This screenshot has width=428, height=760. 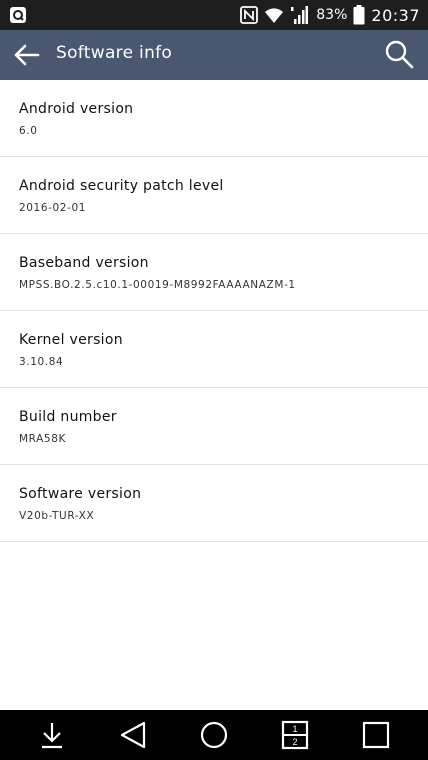 I want to click on item-title: Kernel version, so click(x=71, y=340).